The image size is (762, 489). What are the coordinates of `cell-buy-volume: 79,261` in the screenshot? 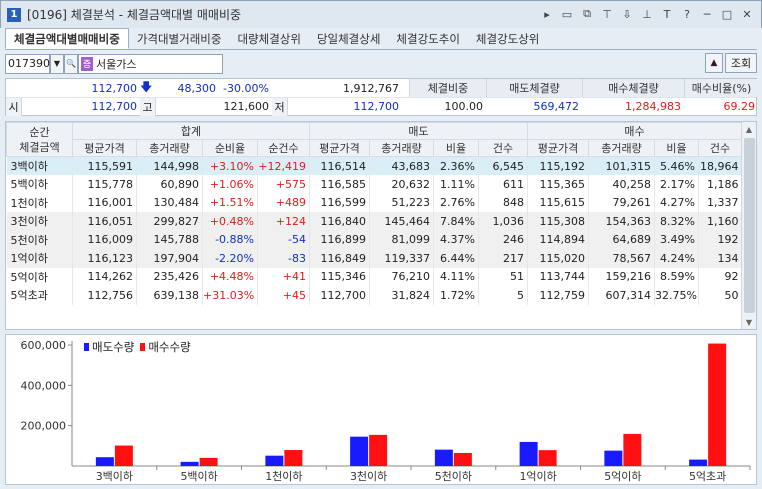 It's located at (621, 202).